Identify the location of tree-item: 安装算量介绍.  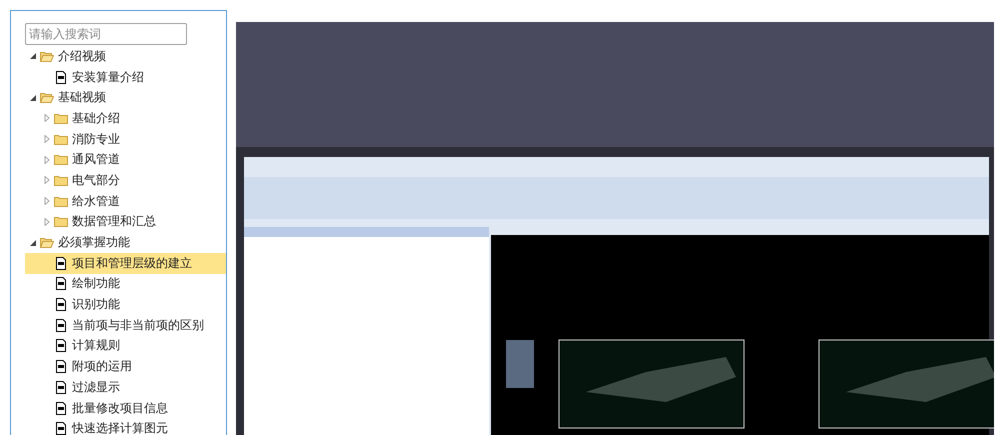
(125, 77).